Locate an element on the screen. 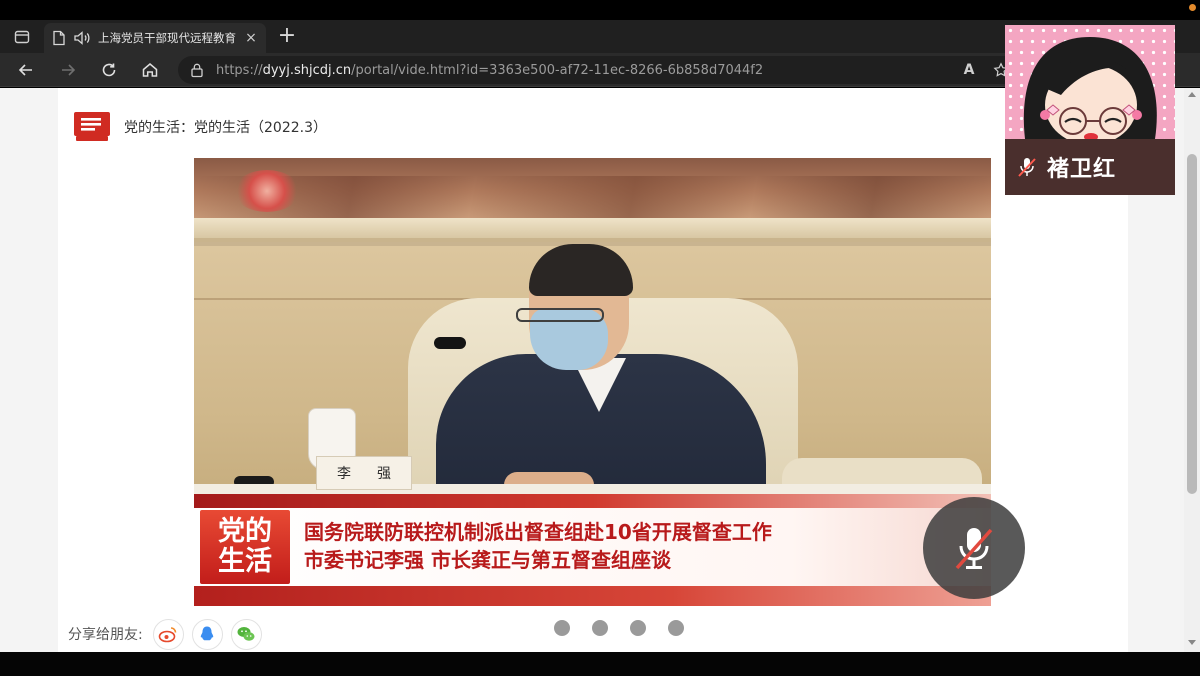 The width and height of the screenshot is (1200, 676). back-button is located at coordinates (26, 70).